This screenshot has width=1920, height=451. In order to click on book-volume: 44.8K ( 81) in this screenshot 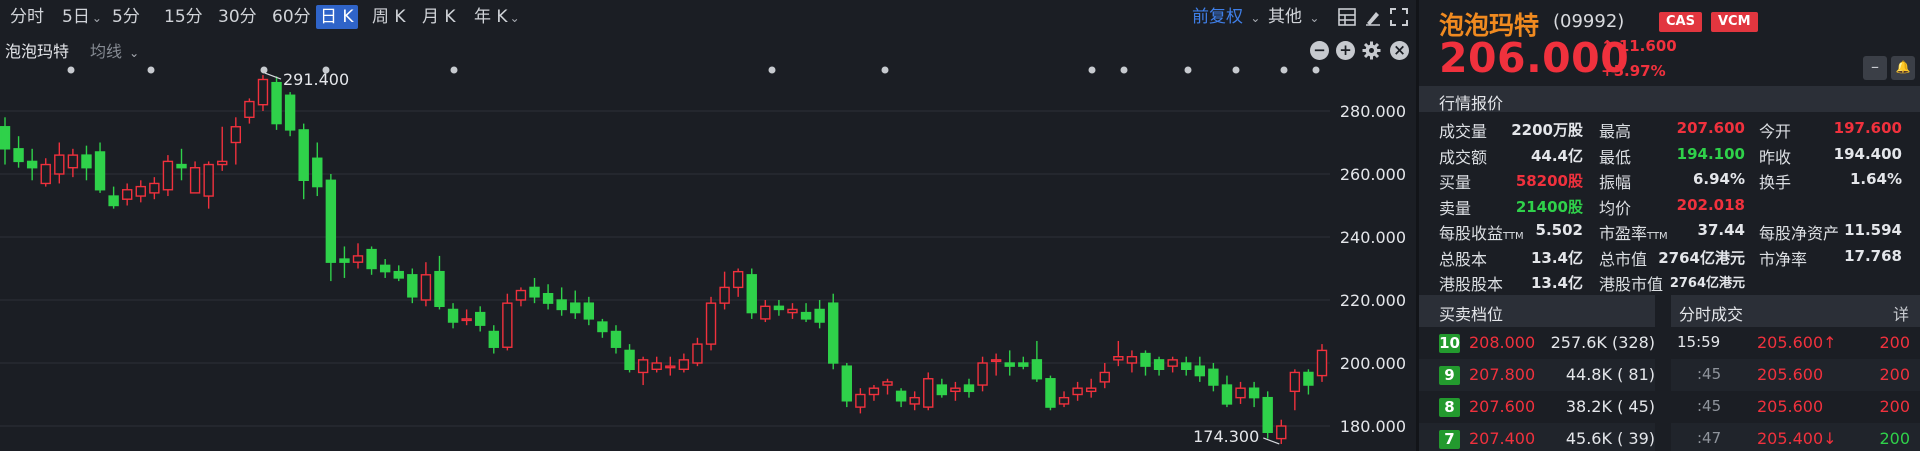, I will do `click(1610, 374)`.